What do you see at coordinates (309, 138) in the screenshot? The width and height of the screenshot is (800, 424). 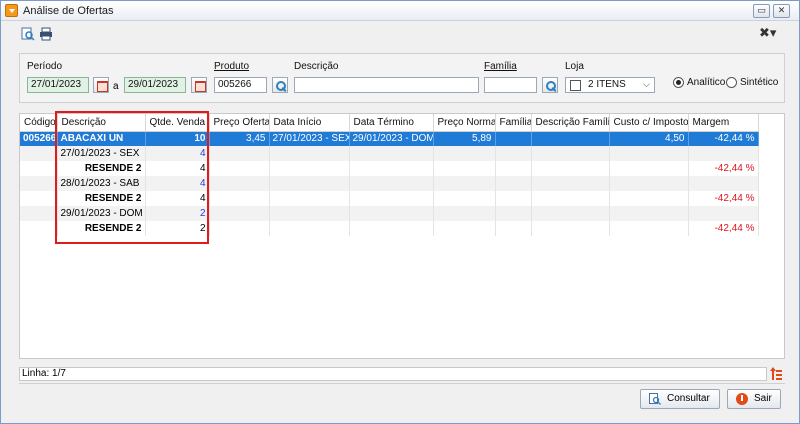 I see `cell-data-inicio: 27/01/2023 - SEX` at bounding box center [309, 138].